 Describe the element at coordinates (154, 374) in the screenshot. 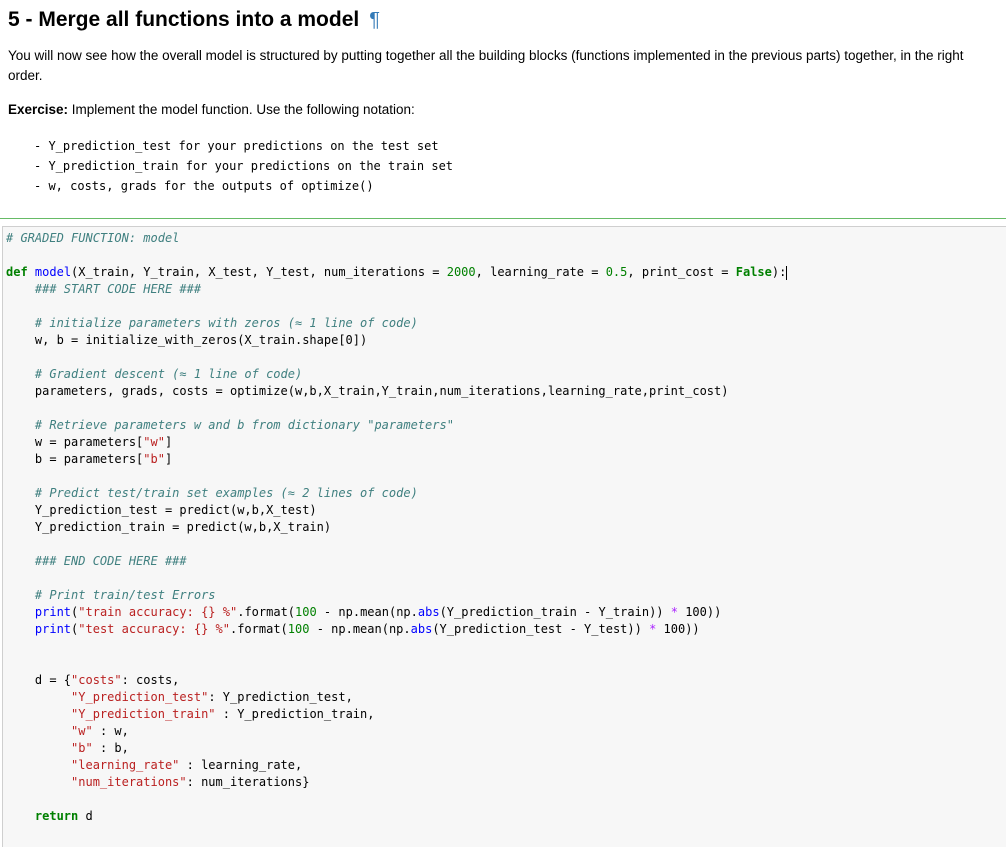

I see `code-comment: # Gradient descent (≈ 1 line of code)` at that location.